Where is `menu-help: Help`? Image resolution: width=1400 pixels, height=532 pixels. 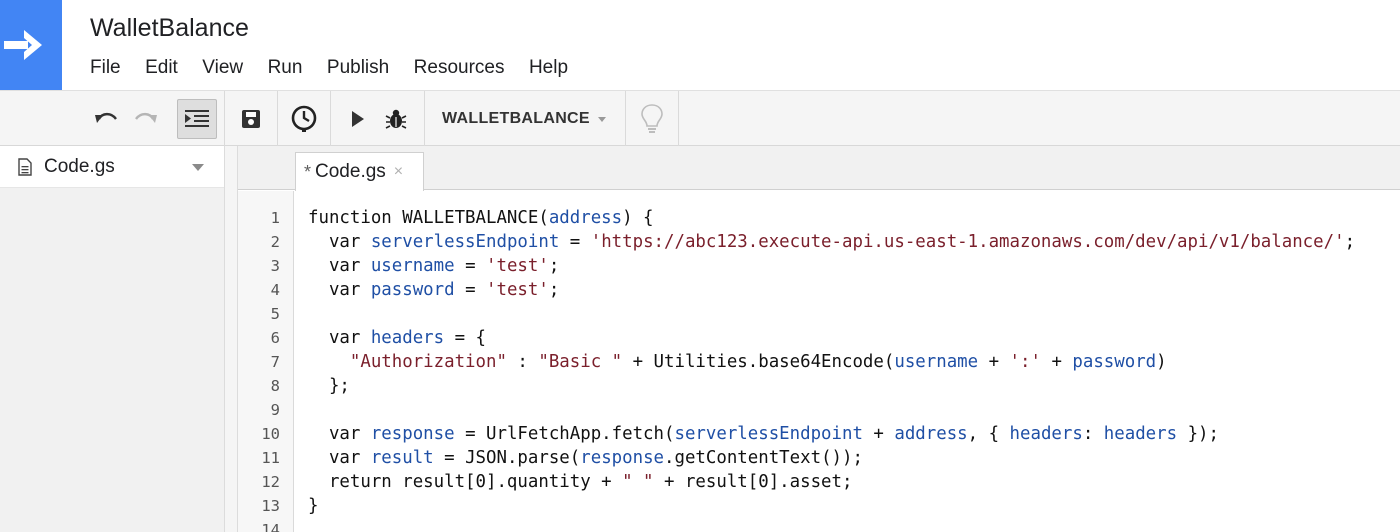
menu-help: Help is located at coordinates (548, 68).